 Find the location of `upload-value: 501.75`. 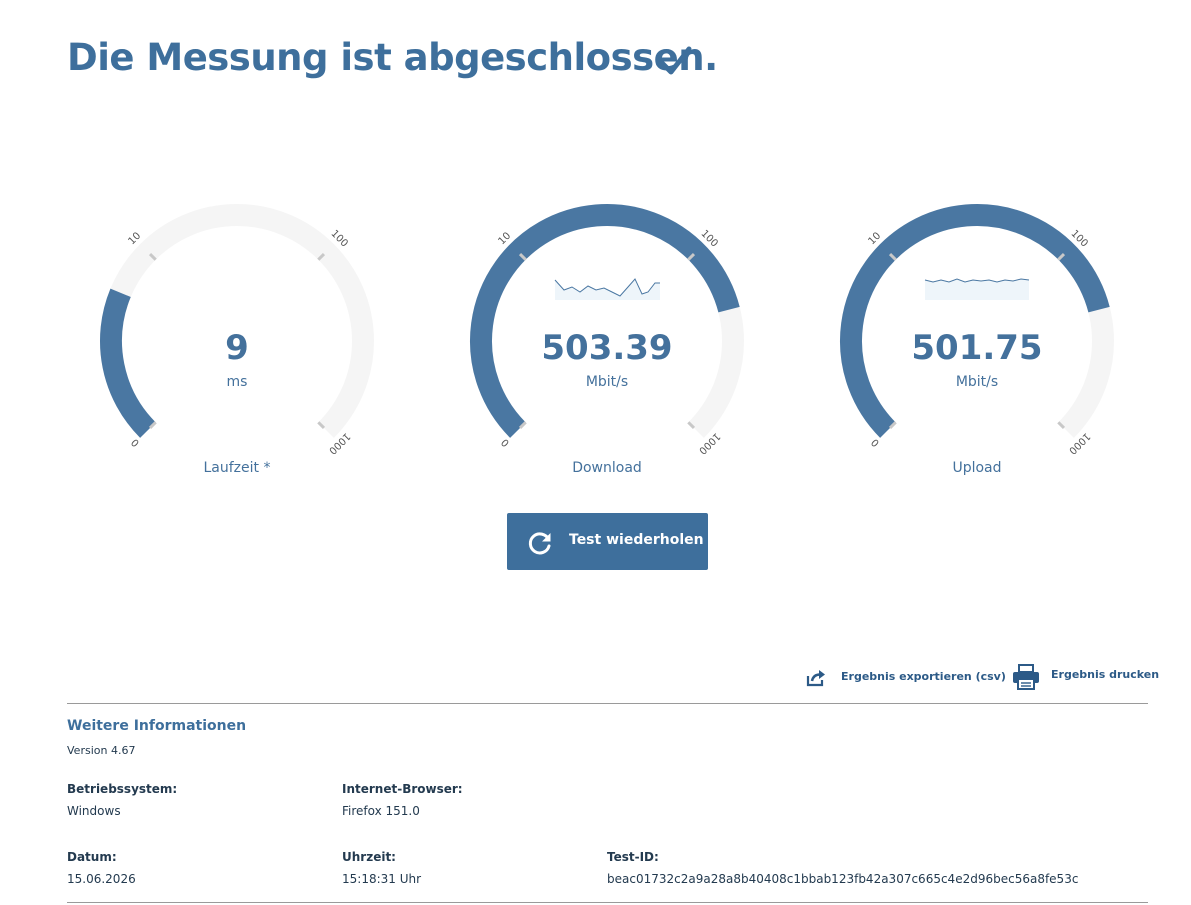

upload-value: 501.75 is located at coordinates (977, 348).